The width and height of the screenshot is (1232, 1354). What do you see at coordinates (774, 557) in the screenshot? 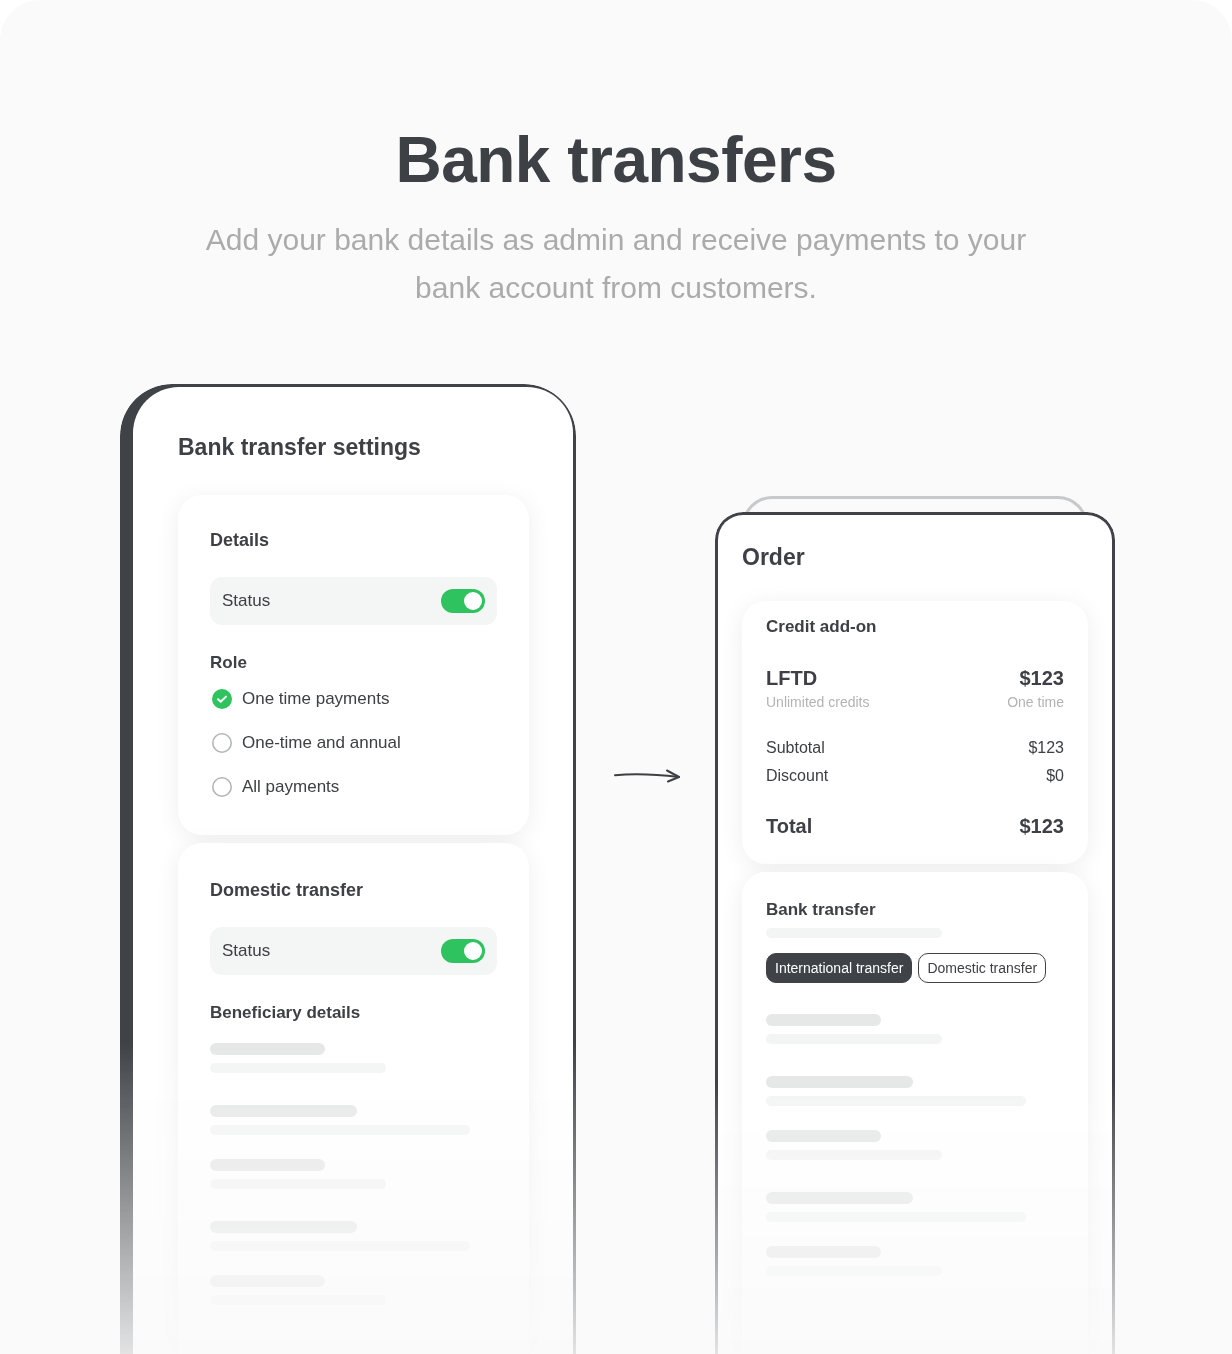
I see `panel-title: Order` at bounding box center [774, 557].